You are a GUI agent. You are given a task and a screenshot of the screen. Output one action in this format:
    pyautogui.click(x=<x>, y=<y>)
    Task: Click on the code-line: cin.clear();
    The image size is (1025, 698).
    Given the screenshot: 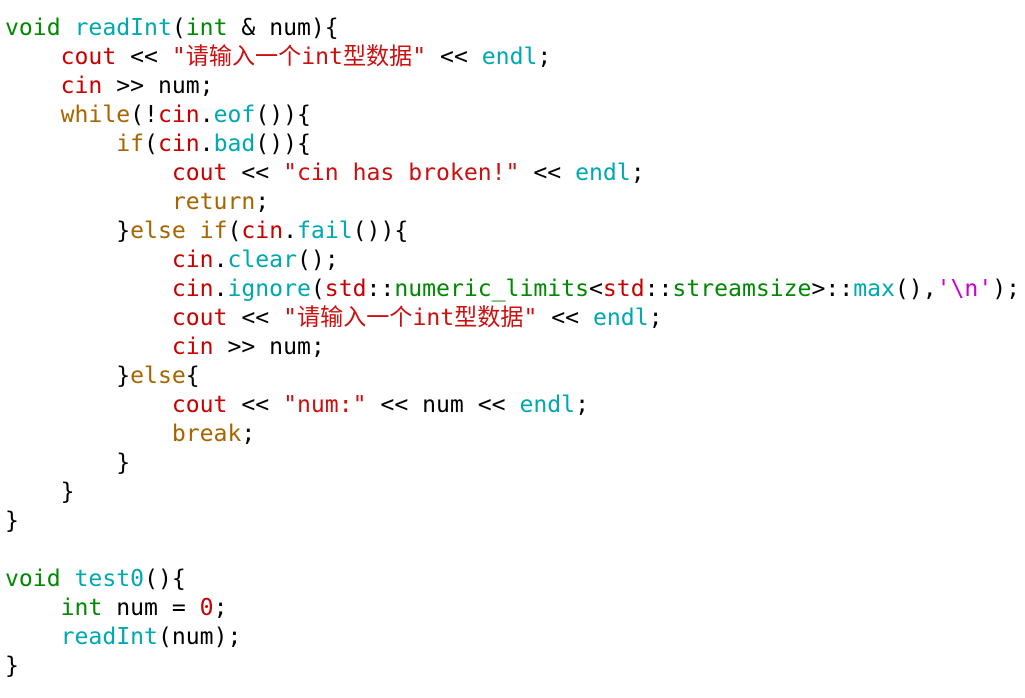 What is the action you would take?
    pyautogui.click(x=515, y=260)
    